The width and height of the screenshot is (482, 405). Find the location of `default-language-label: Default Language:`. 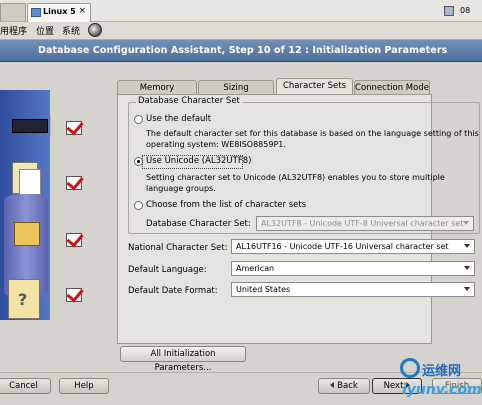

default-language-label: Default Language: is located at coordinates (167, 270).